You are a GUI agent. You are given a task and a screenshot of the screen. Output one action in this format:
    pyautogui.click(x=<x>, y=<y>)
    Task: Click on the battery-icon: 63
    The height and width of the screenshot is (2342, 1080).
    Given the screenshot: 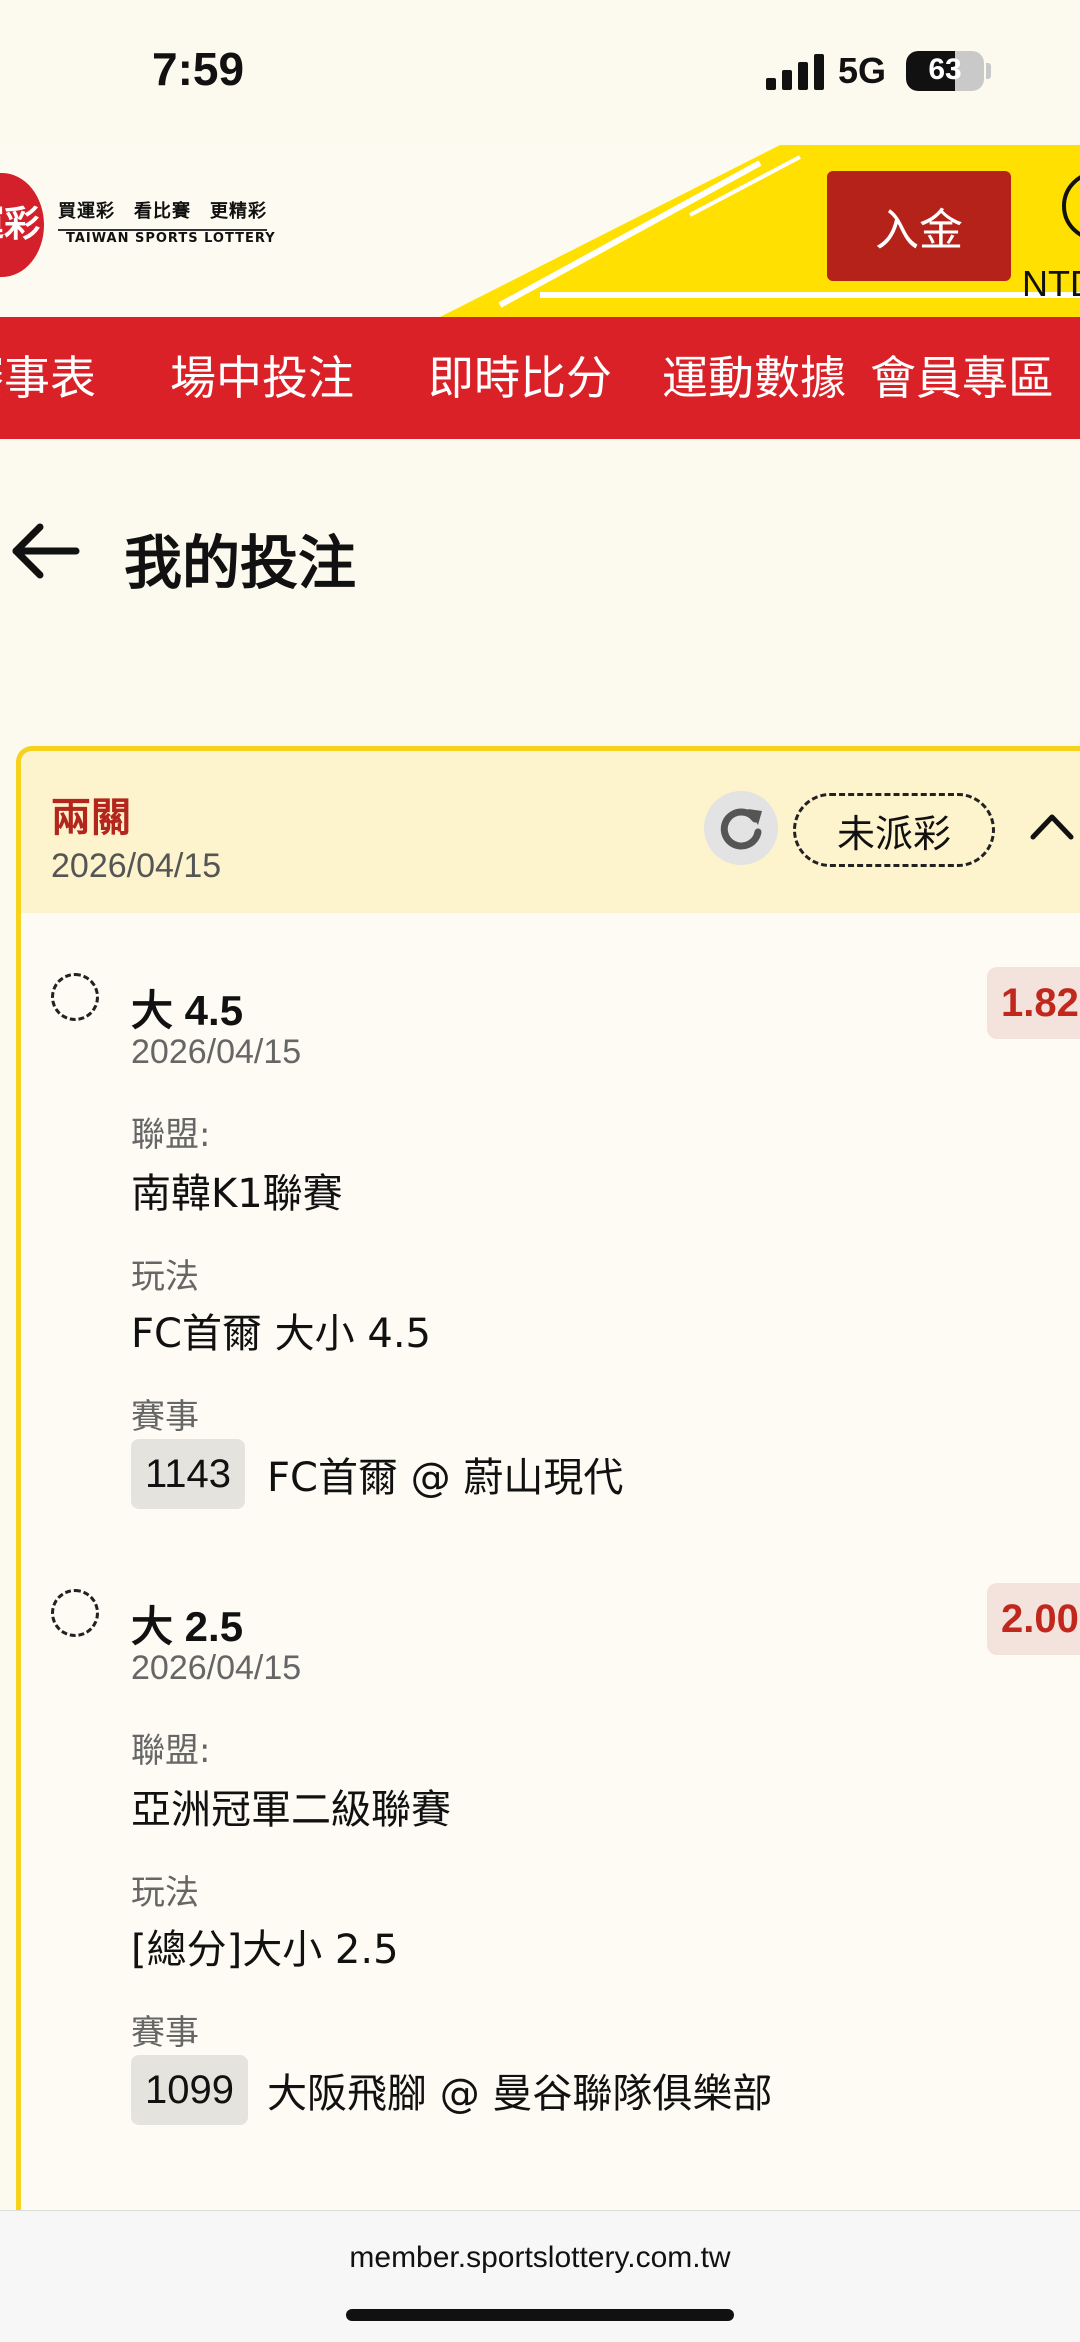 What is the action you would take?
    pyautogui.click(x=945, y=71)
    